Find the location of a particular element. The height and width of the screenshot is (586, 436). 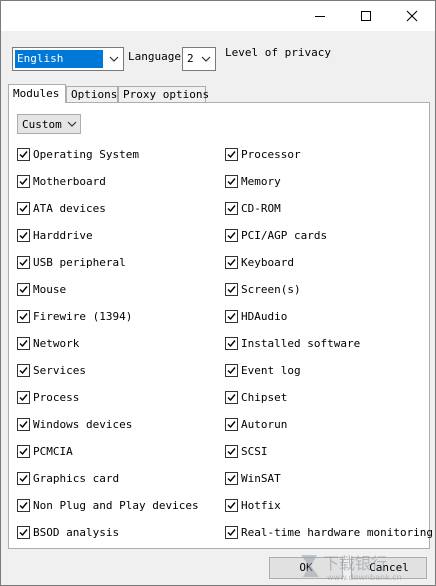

module-checkbox-processor: Processor is located at coordinates (263, 154).